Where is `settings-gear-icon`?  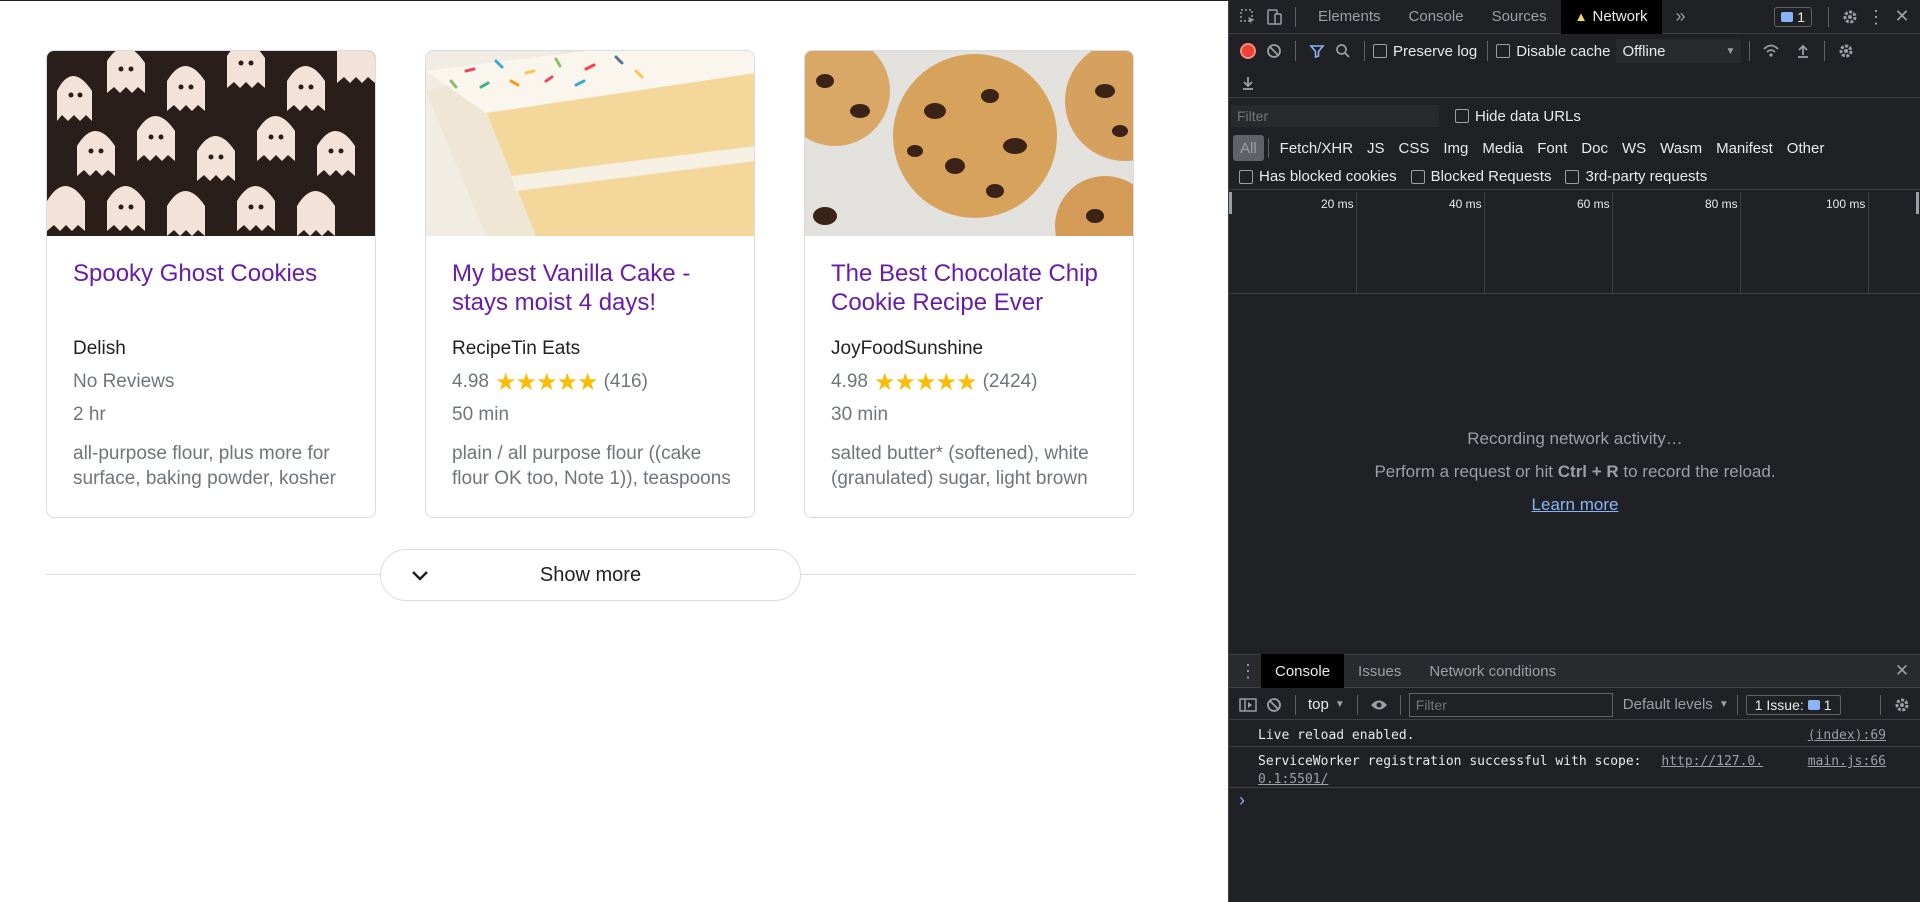 settings-gear-icon is located at coordinates (1850, 17).